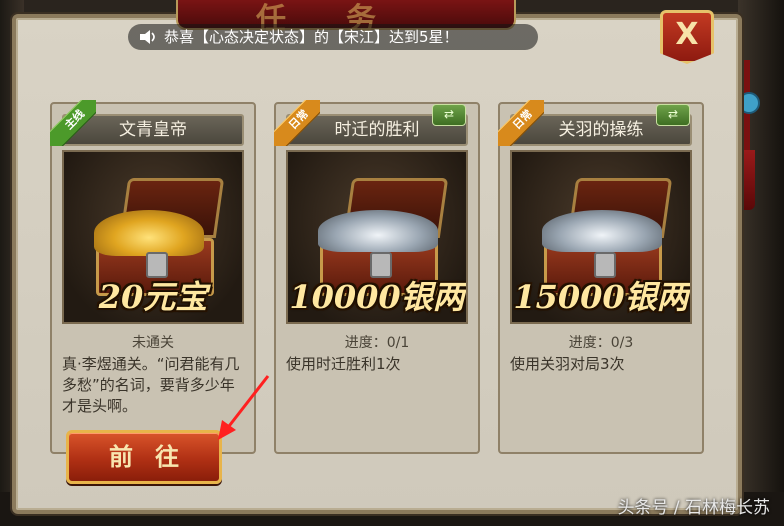 The width and height of the screenshot is (784, 526). What do you see at coordinates (567, 364) in the screenshot?
I see `task-description: 使用关羽对局3次` at bounding box center [567, 364].